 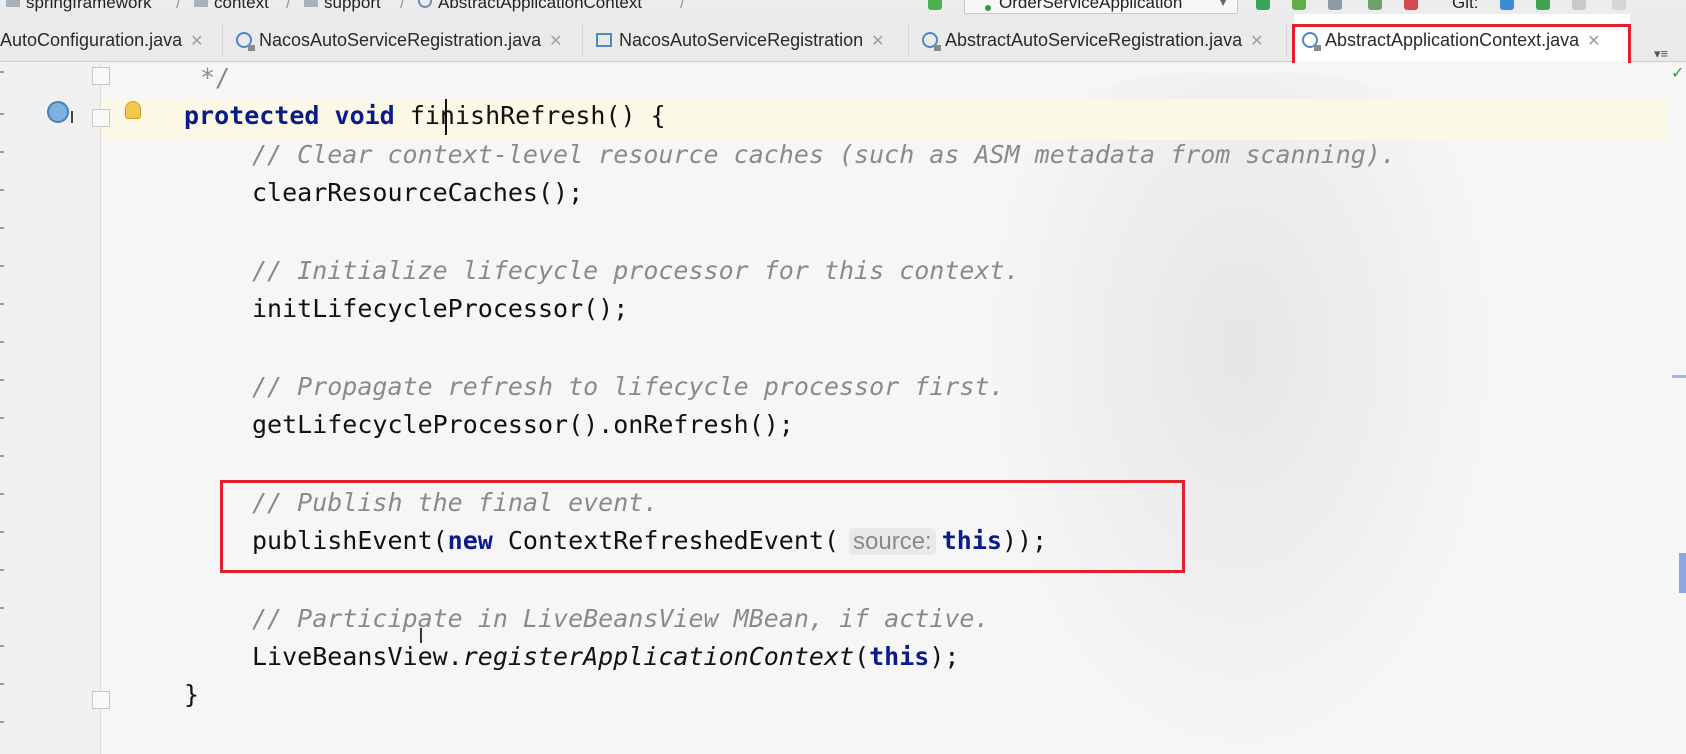 I want to click on comment-end: */, so click(x=215, y=77).